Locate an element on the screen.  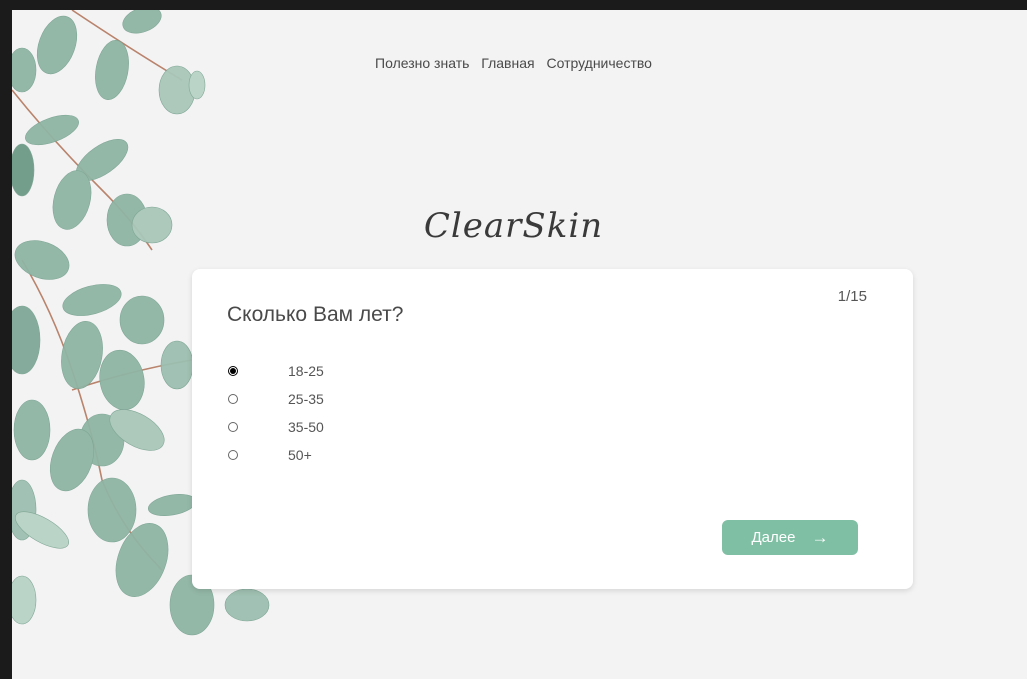
option-18-25: 18-25 is located at coordinates (276, 371).